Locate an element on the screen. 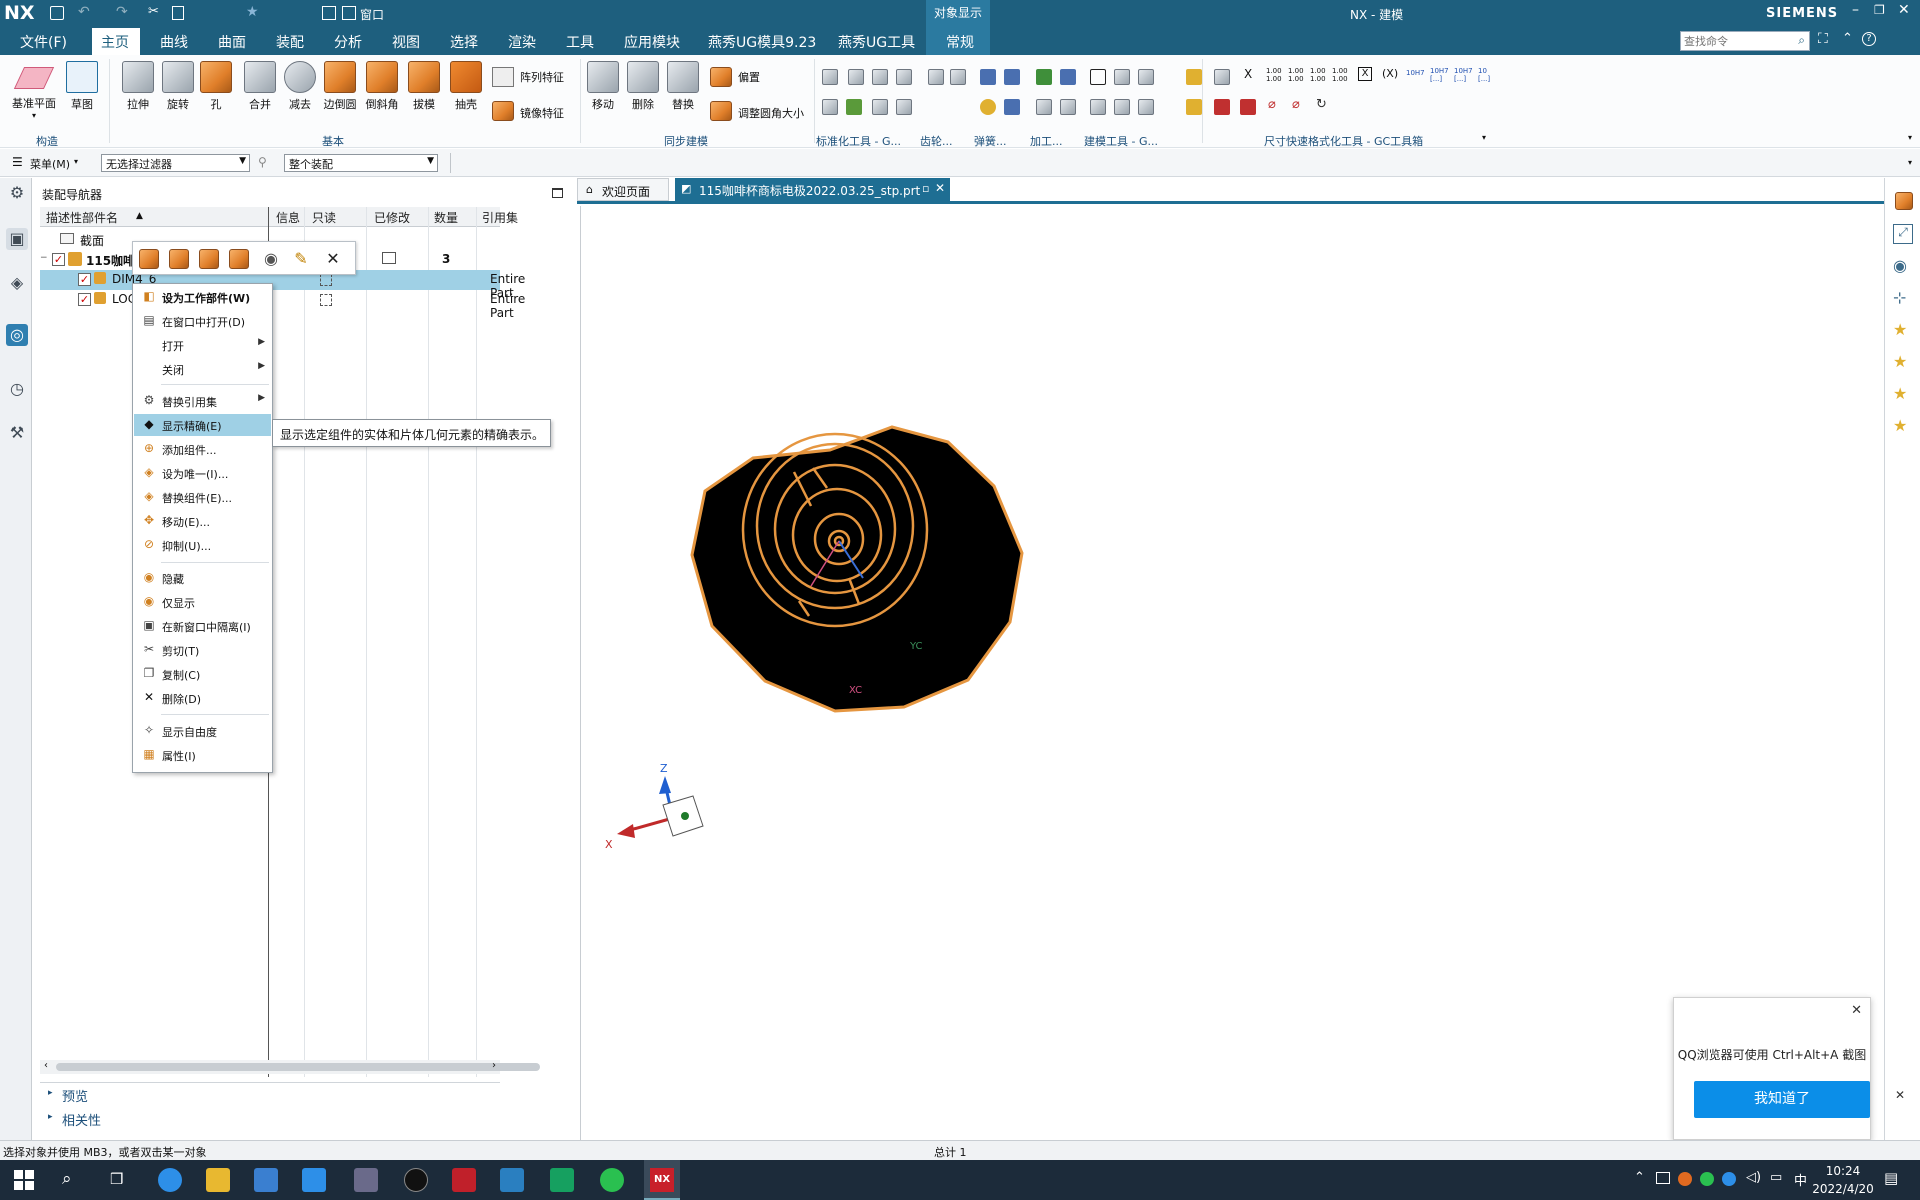 Image resolution: width=1920 pixels, height=1200 pixels. cut-icon: ✂ is located at coordinates (153, 11).